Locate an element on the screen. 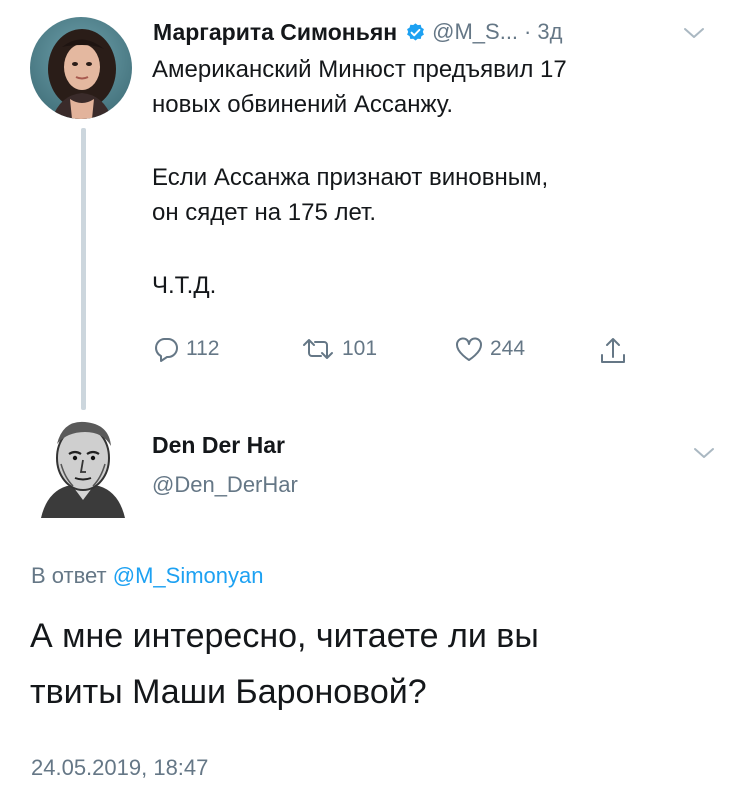 This screenshot has width=749, height=806. reply-icon is located at coordinates (166, 350).